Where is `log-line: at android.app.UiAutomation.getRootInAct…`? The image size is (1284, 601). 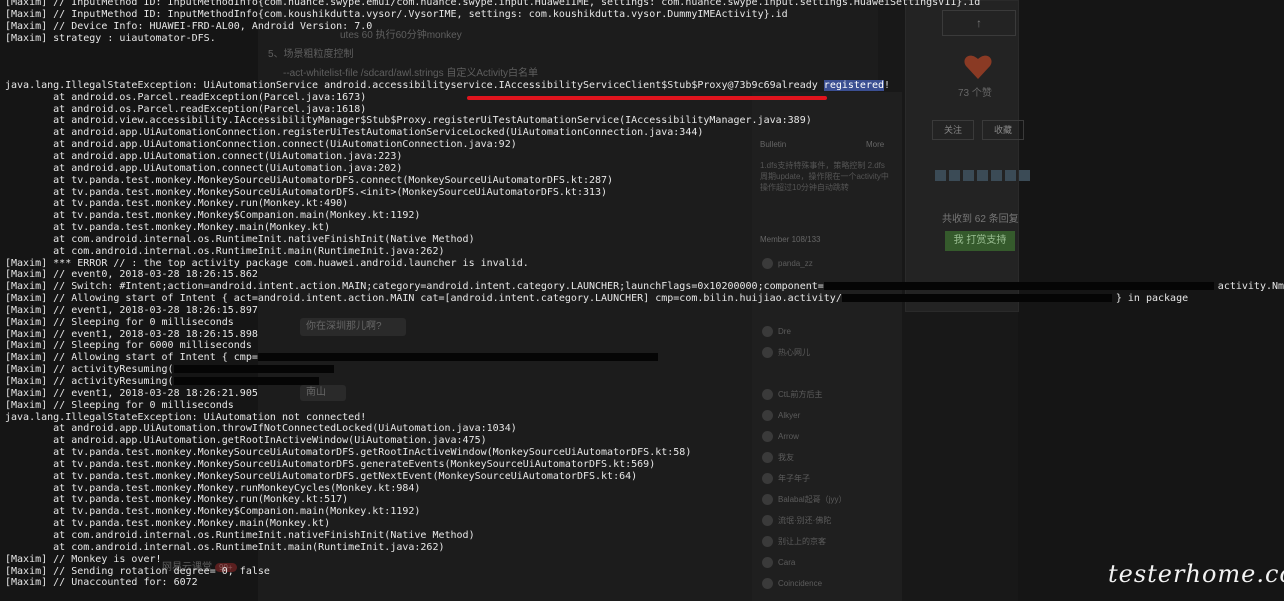 log-line: at android.app.UiAutomation.getRootInAct… is located at coordinates (246, 441).